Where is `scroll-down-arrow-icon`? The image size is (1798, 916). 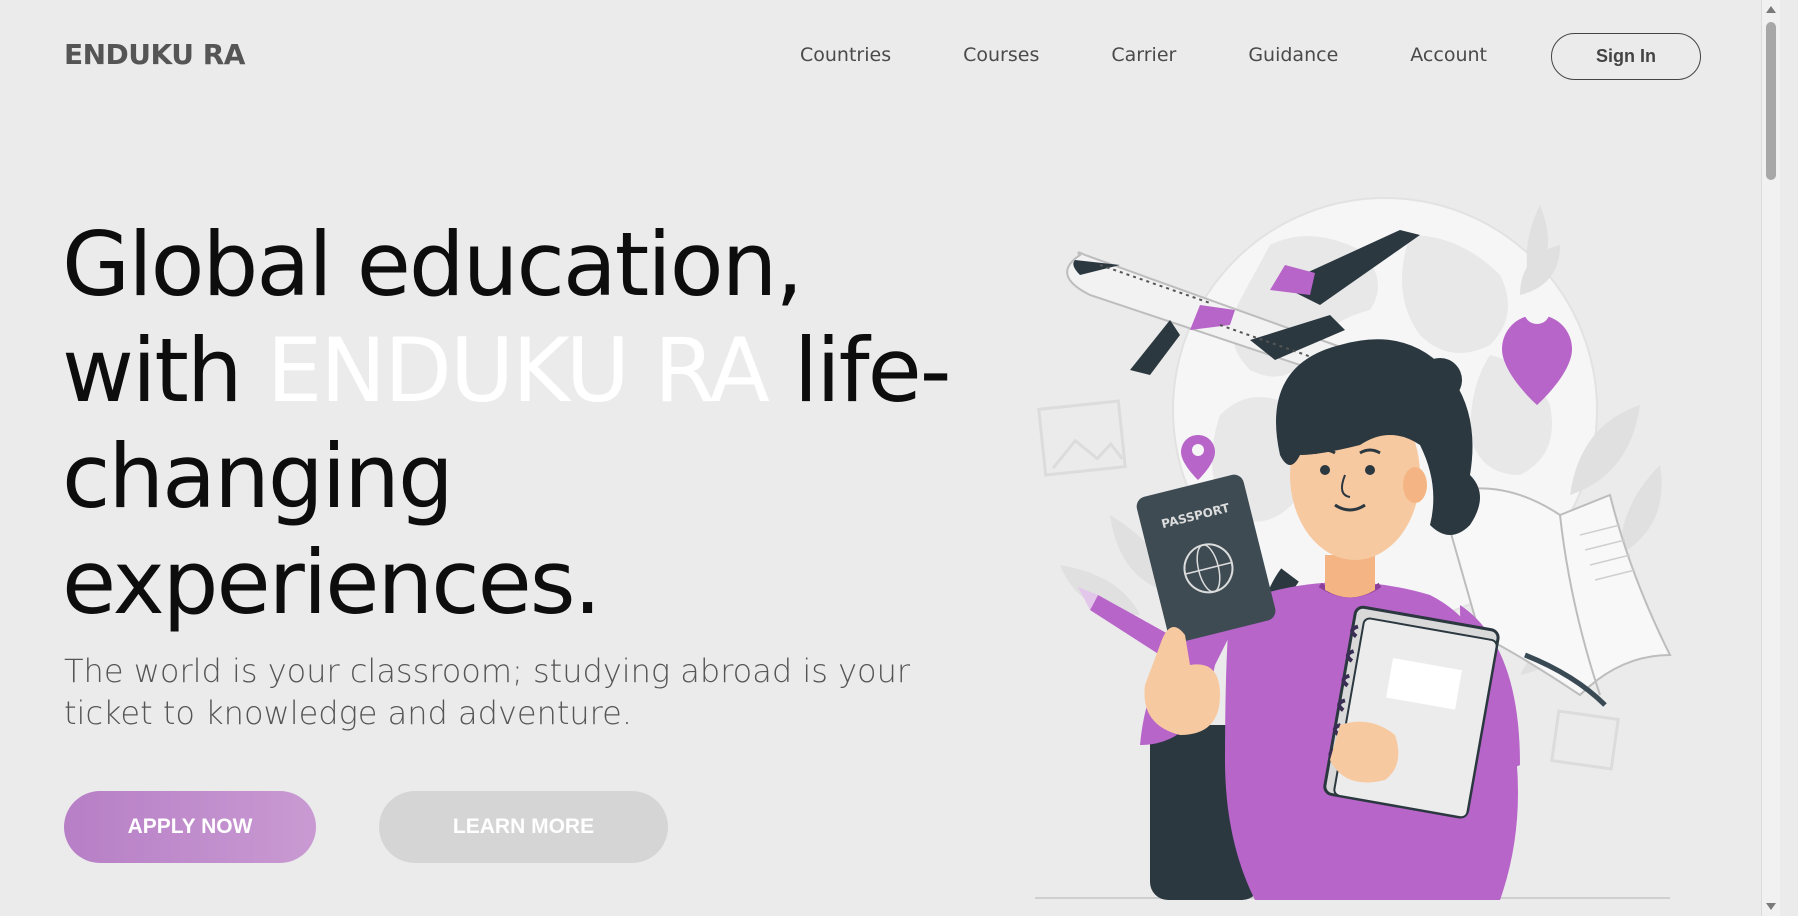
scroll-down-arrow-icon is located at coordinates (1771, 906).